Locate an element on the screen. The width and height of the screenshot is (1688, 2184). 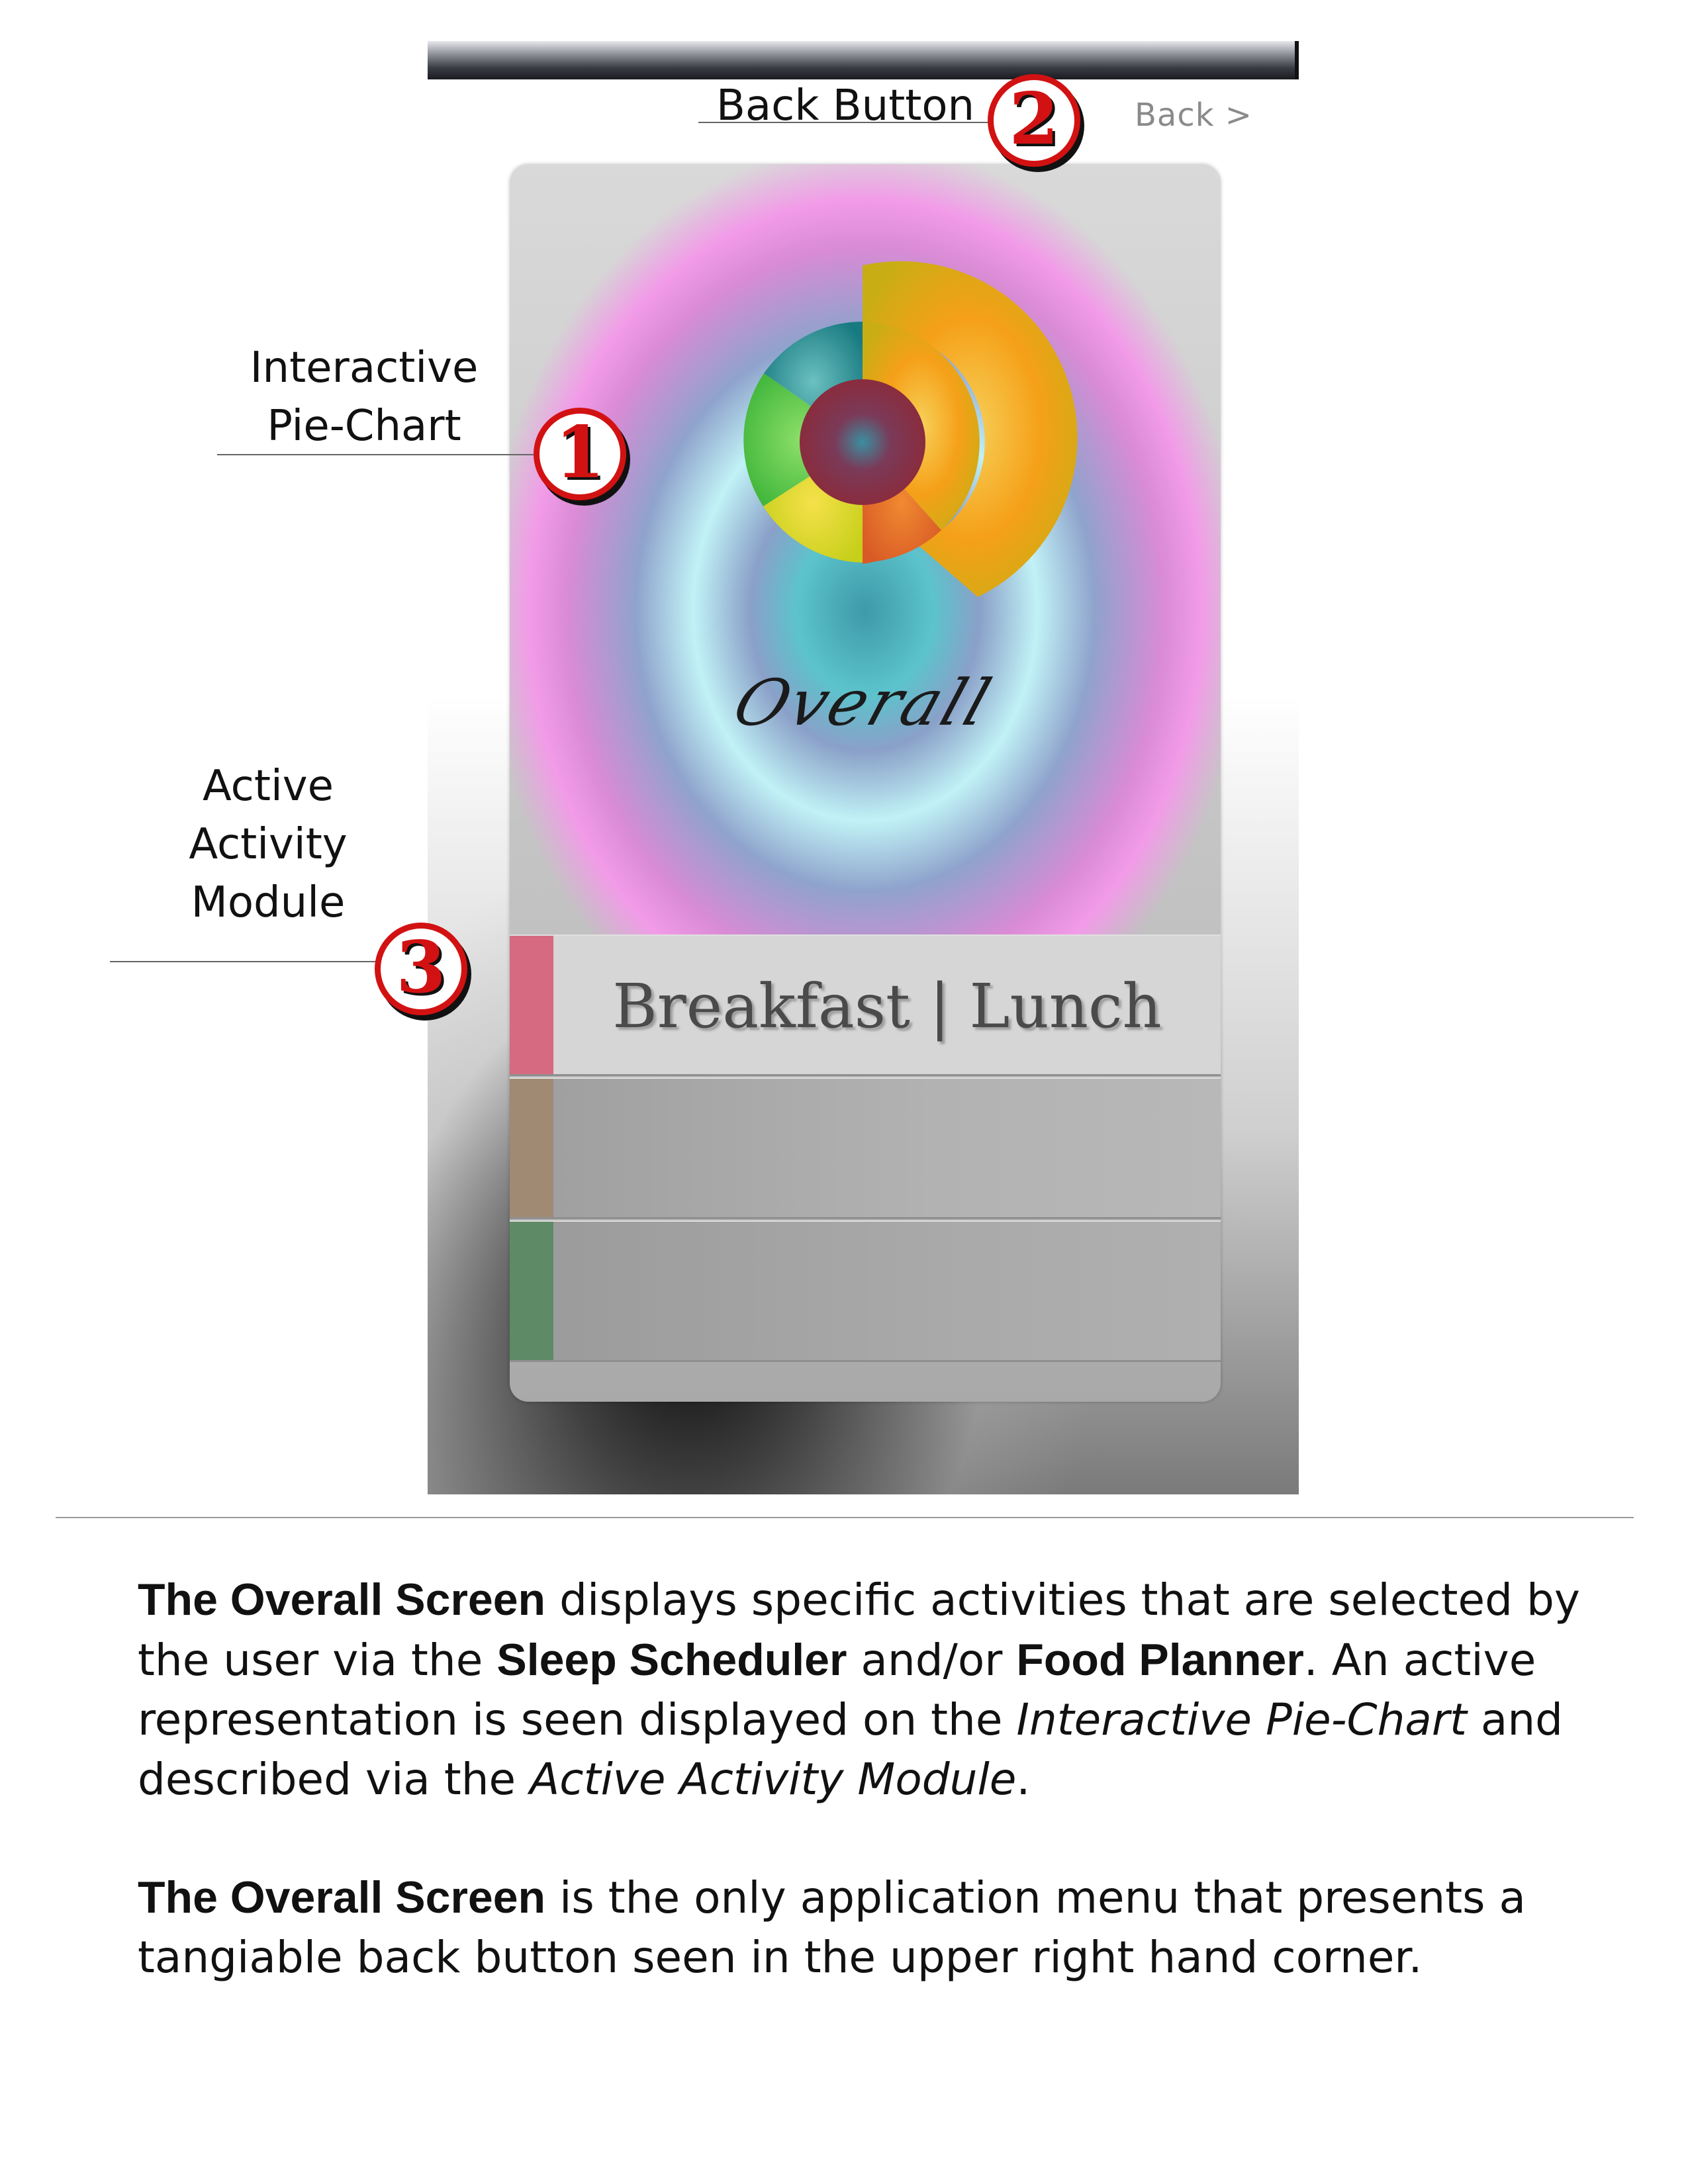
module-stripe-tan is located at coordinates (531, 1148).